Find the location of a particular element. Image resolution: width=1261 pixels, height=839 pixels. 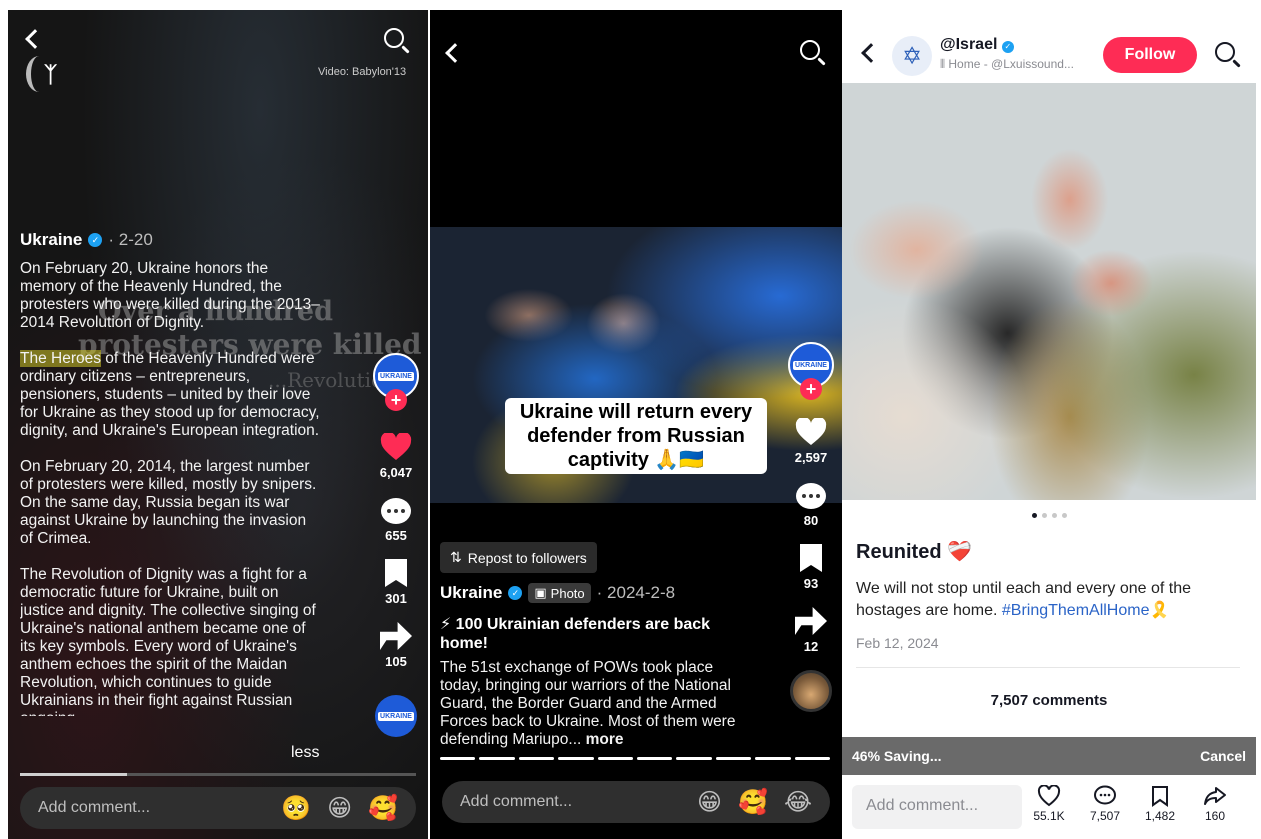

save-action: 1,482 is located at coordinates (1160, 804).